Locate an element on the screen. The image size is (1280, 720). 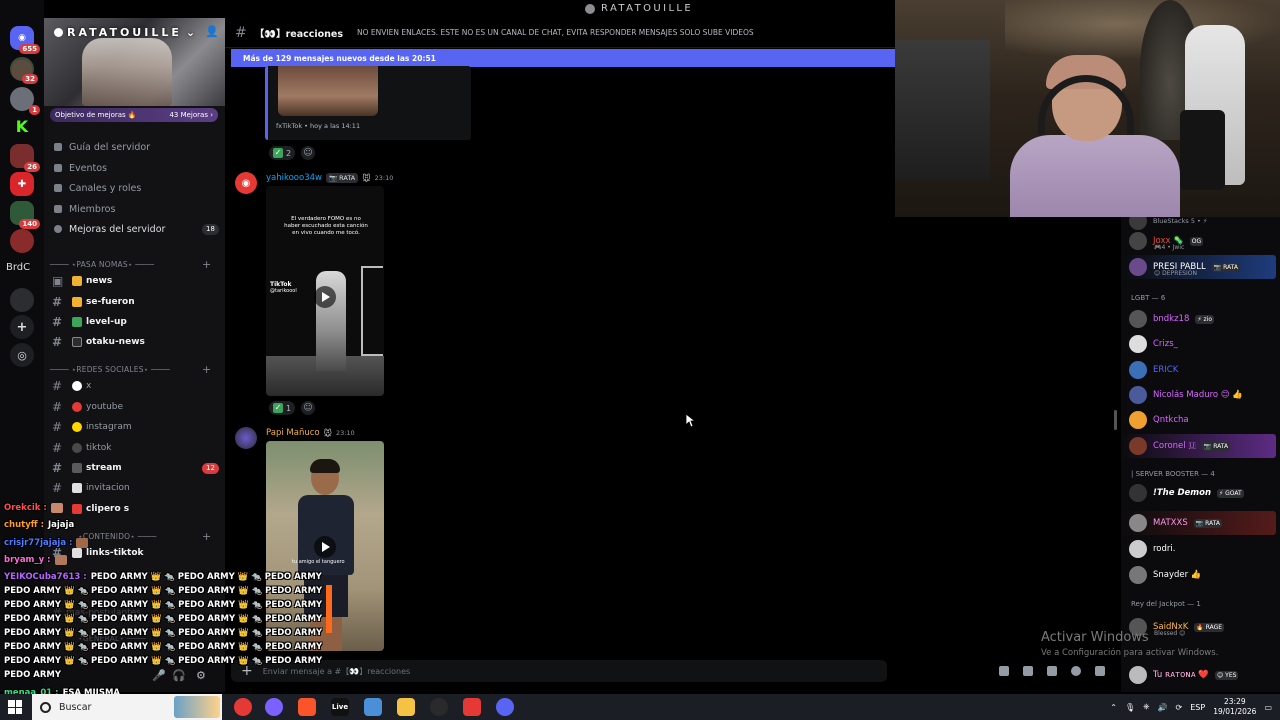
sticker-icon is located at coordinates (1052, 671).